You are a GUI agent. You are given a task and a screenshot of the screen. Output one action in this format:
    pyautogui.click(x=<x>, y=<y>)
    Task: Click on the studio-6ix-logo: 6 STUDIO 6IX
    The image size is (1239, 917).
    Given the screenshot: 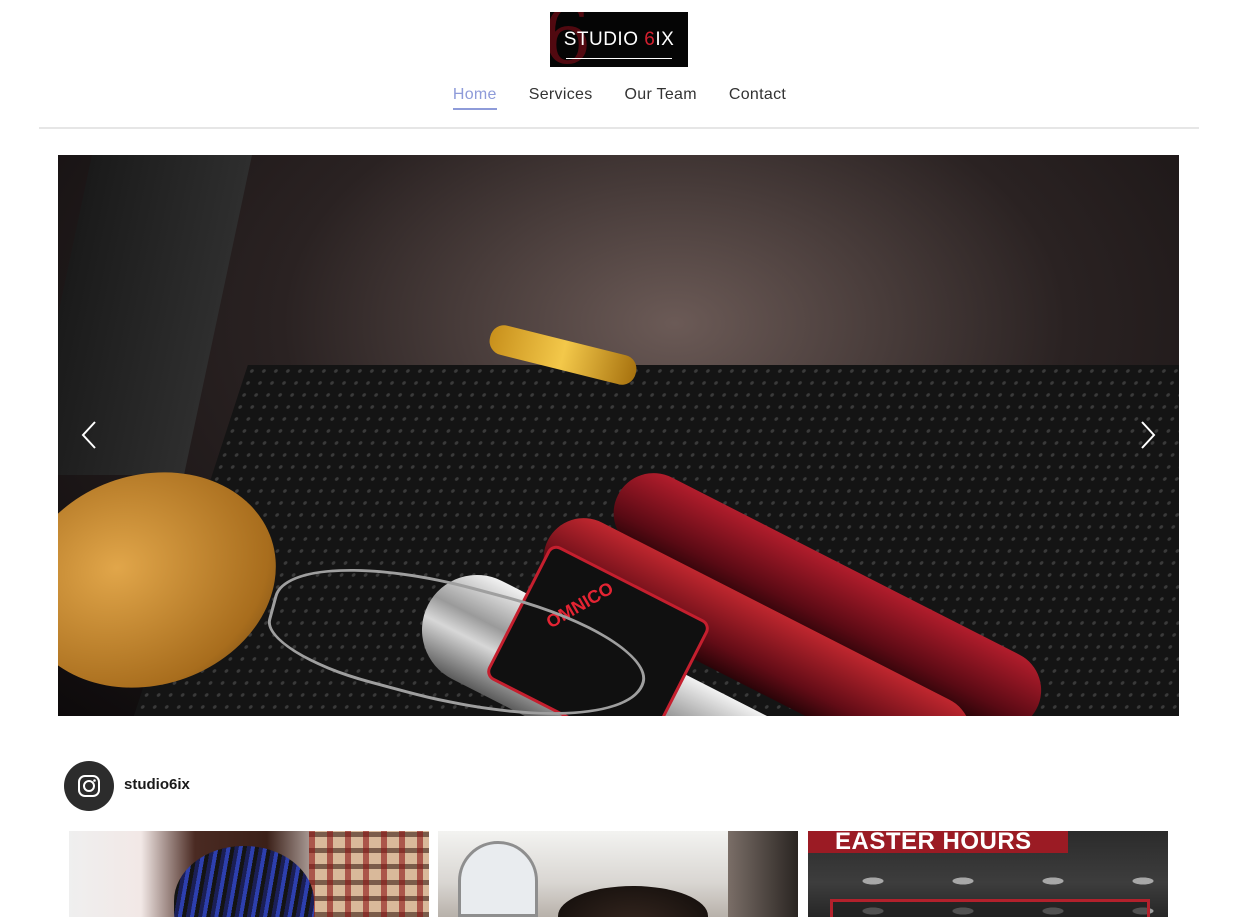 What is the action you would take?
    pyautogui.click(x=619, y=39)
    